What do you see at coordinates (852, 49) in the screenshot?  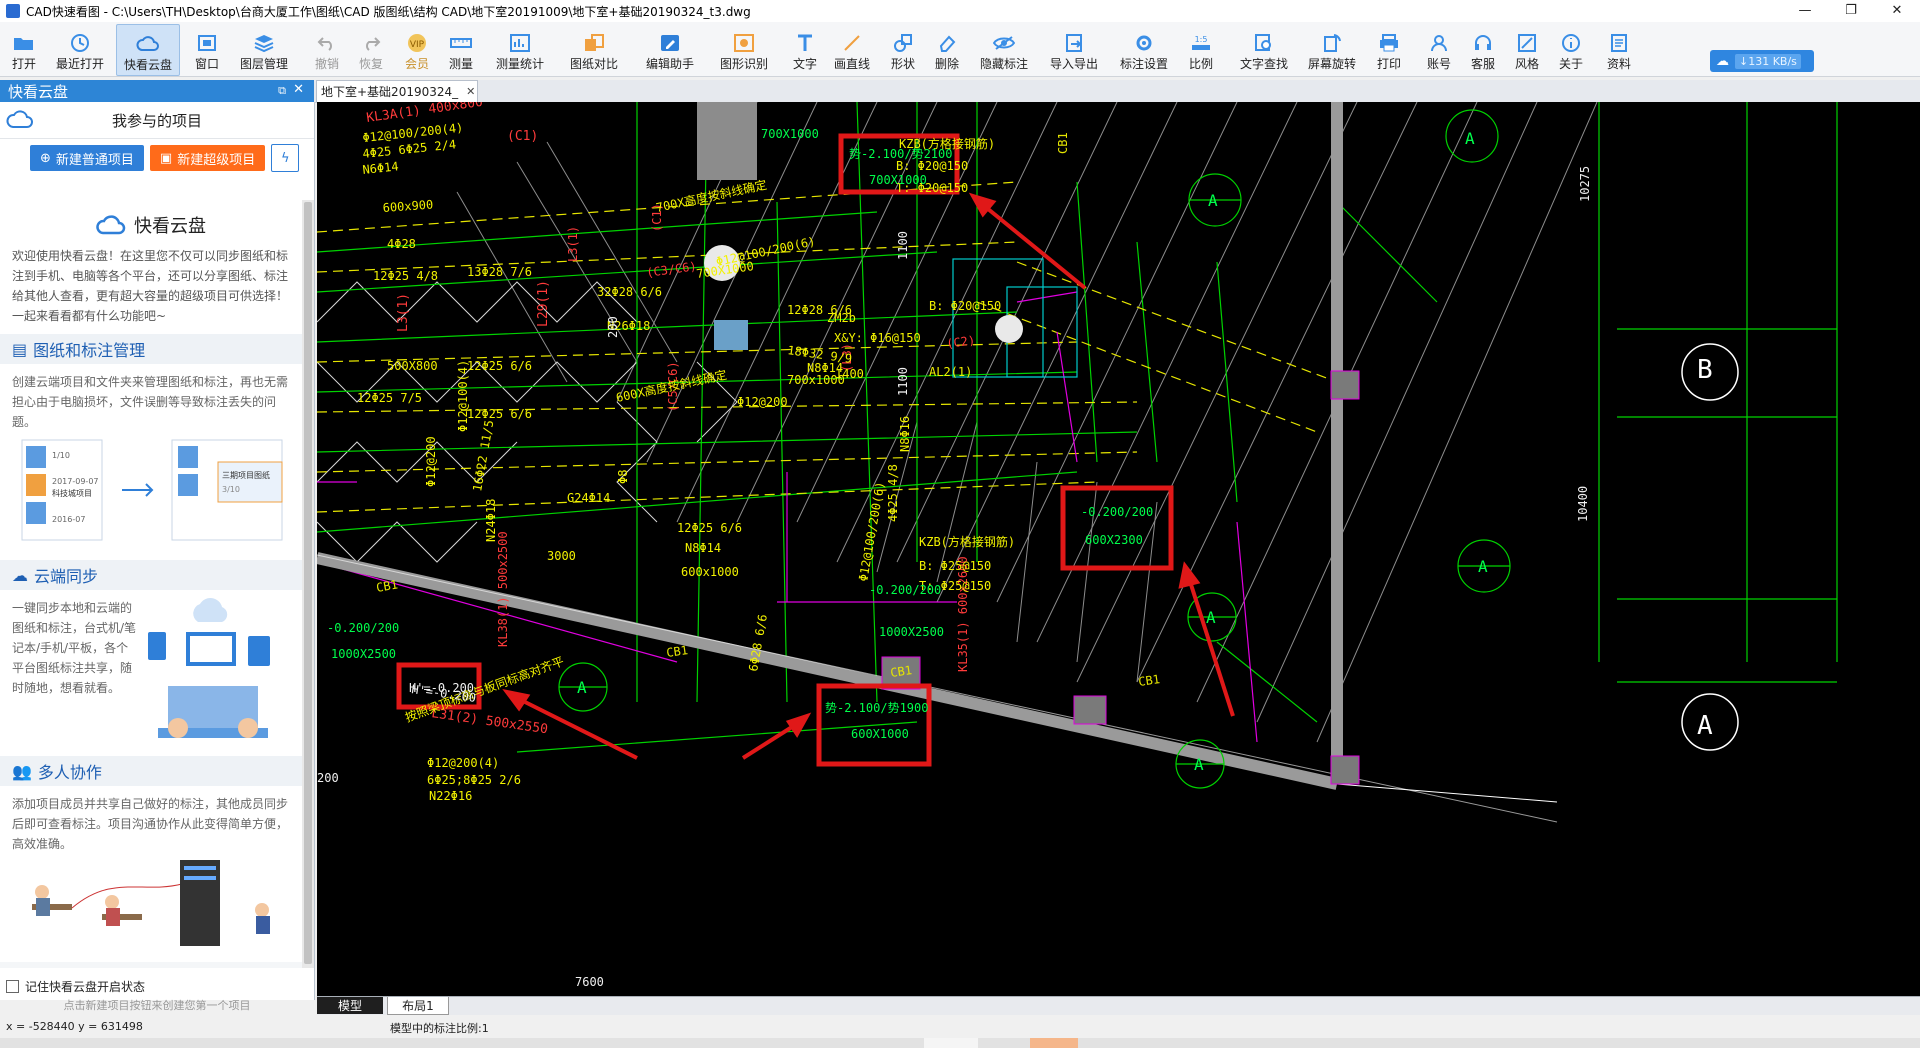 I see `toolbar-line-button: 画直线` at bounding box center [852, 49].